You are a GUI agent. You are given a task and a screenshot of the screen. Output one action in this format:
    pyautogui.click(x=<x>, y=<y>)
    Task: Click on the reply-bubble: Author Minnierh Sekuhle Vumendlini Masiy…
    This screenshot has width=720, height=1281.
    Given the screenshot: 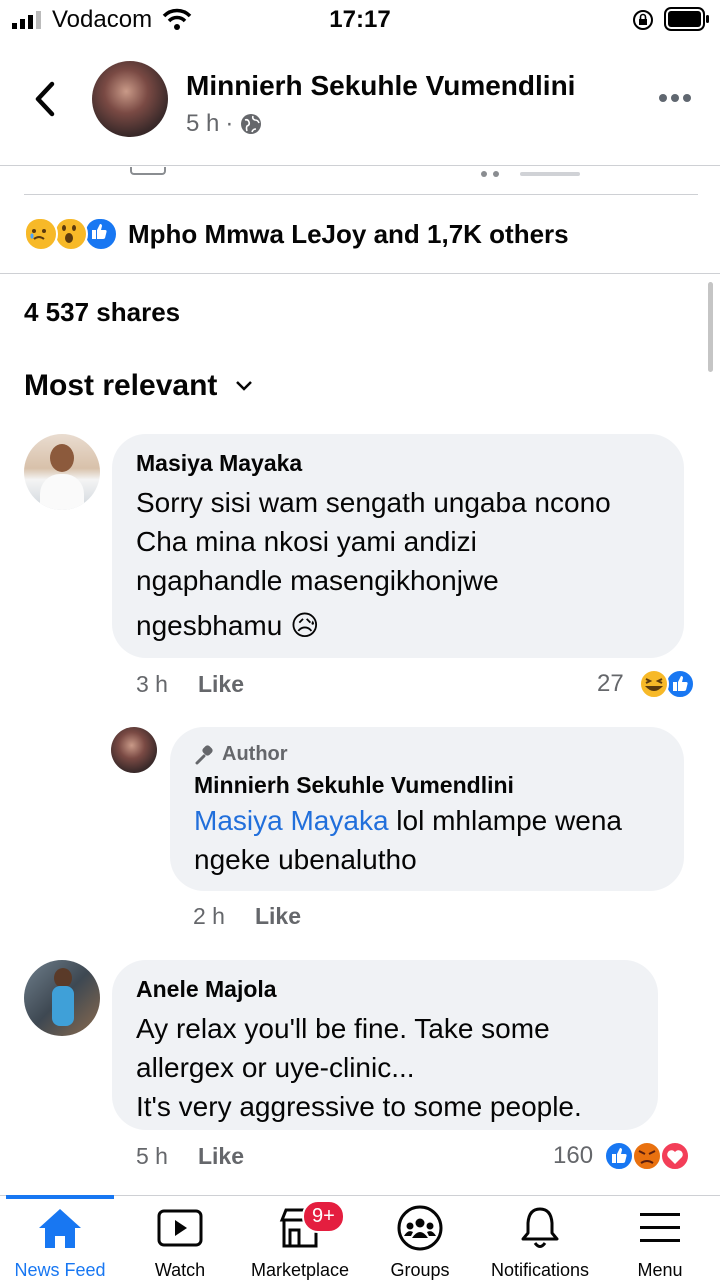 What is the action you would take?
    pyautogui.click(x=427, y=809)
    